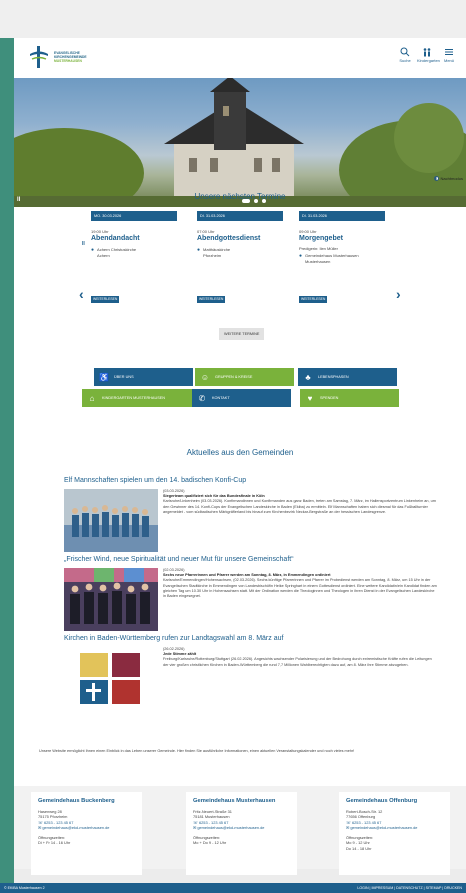  What do you see at coordinates (134, 216) in the screenshot?
I see `event-date: MO. 30.03.2026` at bounding box center [134, 216].